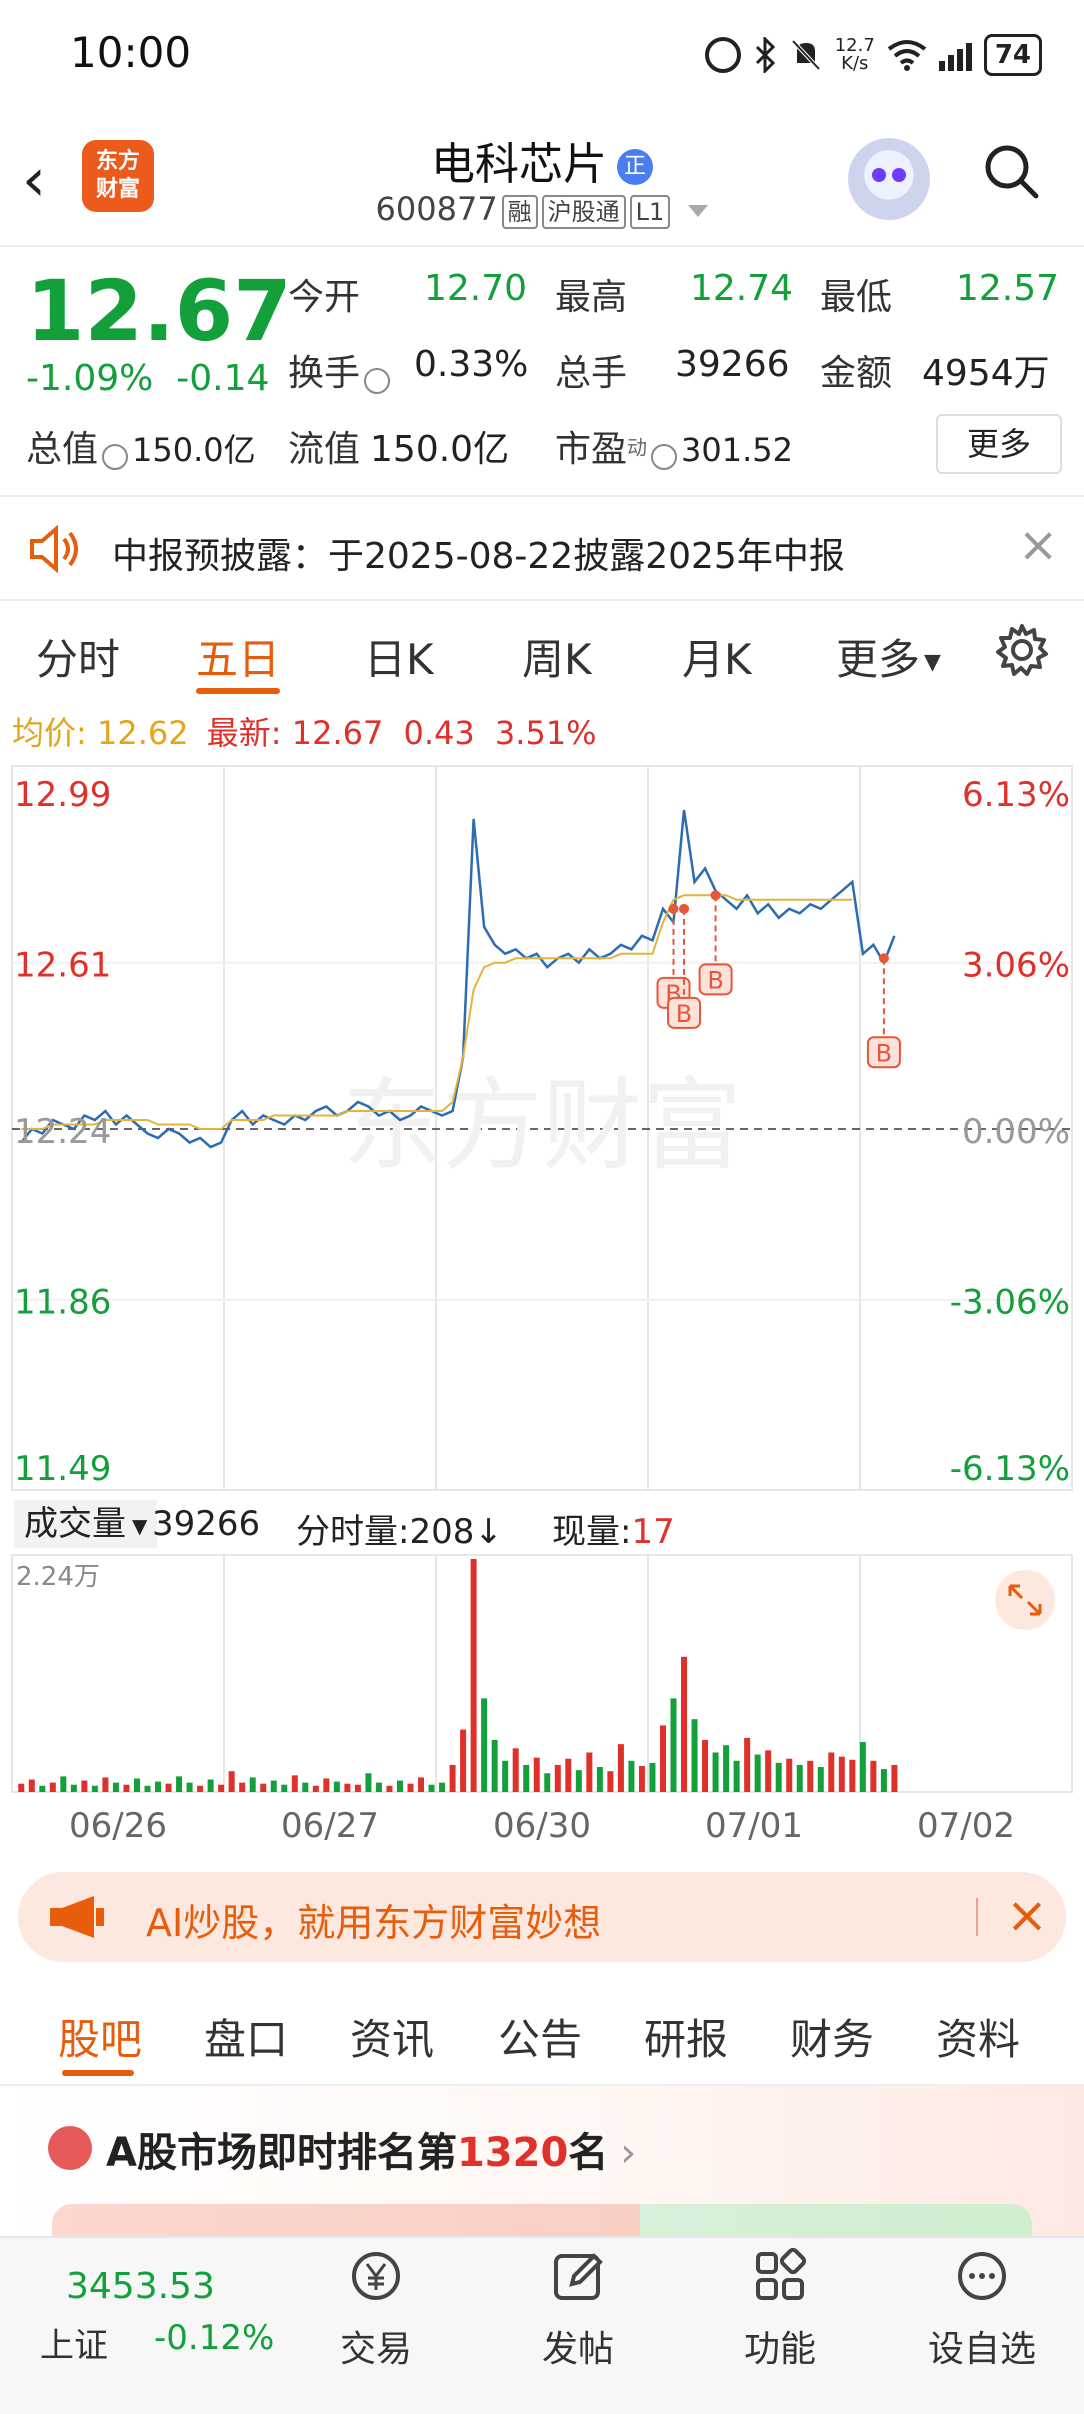 This screenshot has height=2414, width=1084. I want to click on tab-news: 资讯, so click(392, 2036).